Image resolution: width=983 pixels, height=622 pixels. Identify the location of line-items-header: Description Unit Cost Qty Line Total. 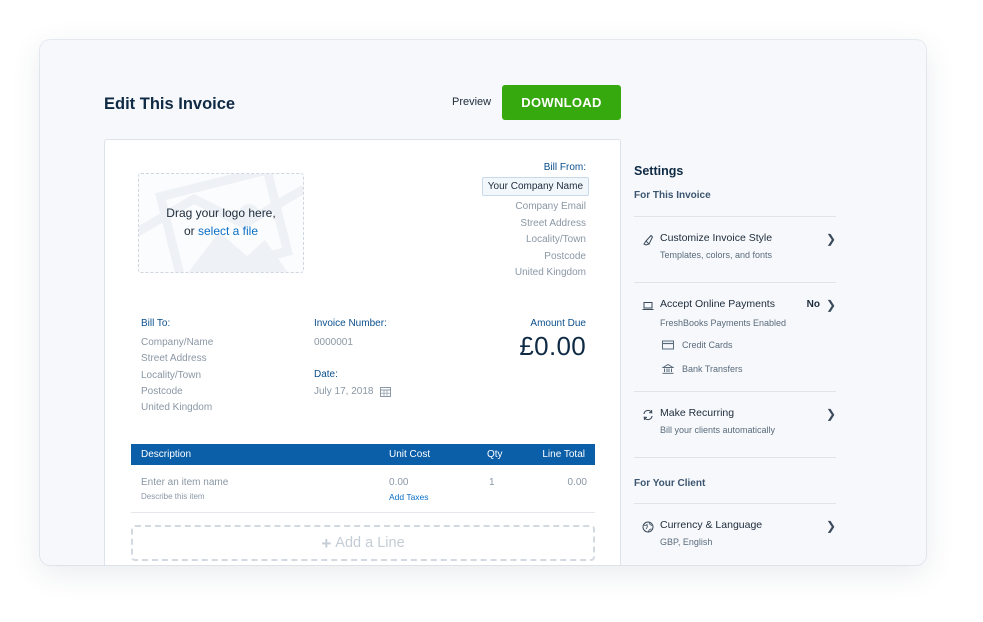
(363, 454).